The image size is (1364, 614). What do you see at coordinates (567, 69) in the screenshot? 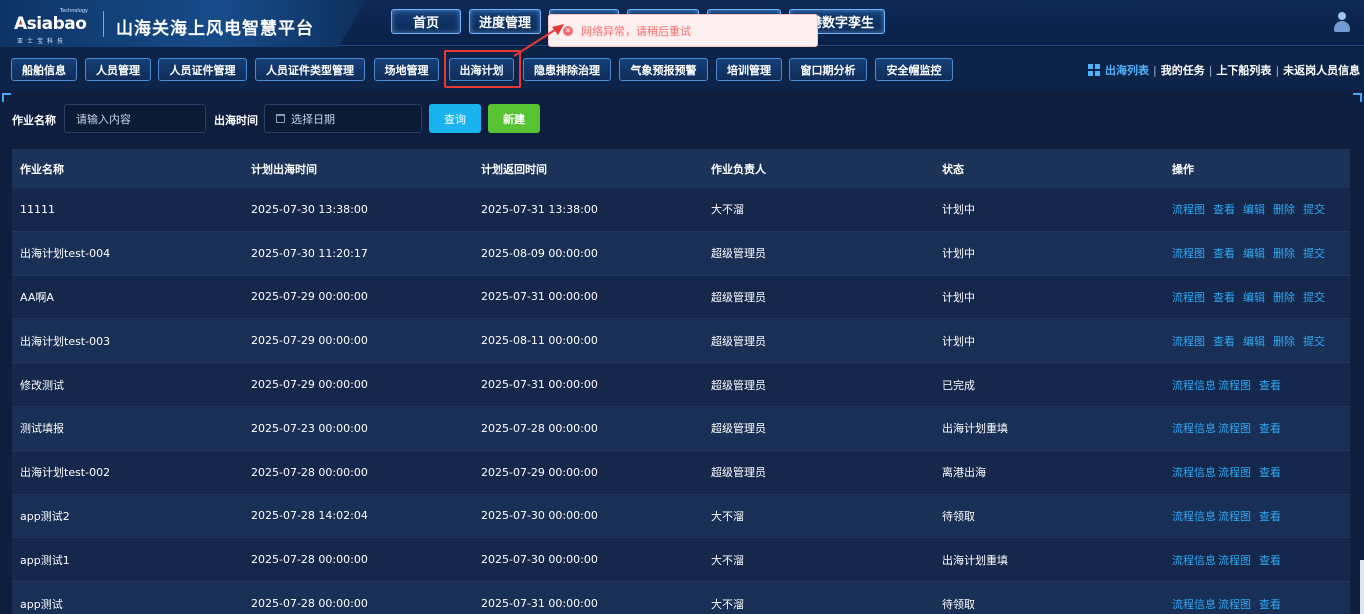
I see `tab-hazard-management: 隐患排除治理` at bounding box center [567, 69].